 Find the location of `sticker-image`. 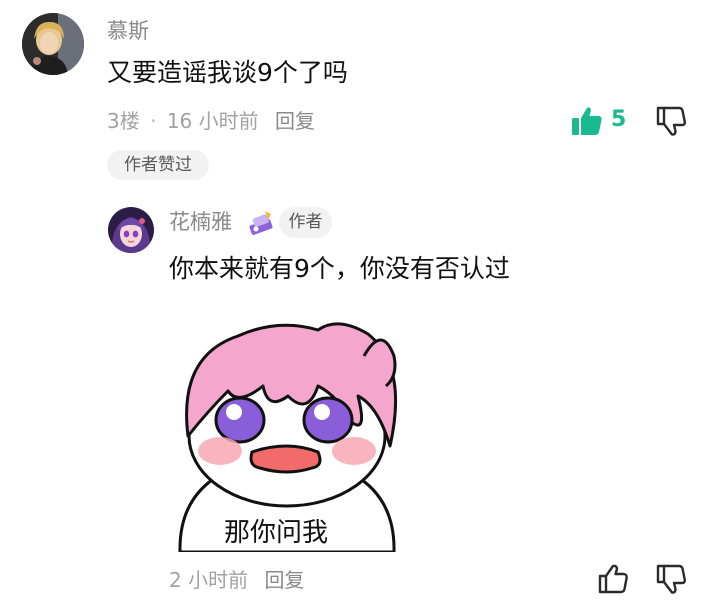

sticker-image is located at coordinates (288, 437).